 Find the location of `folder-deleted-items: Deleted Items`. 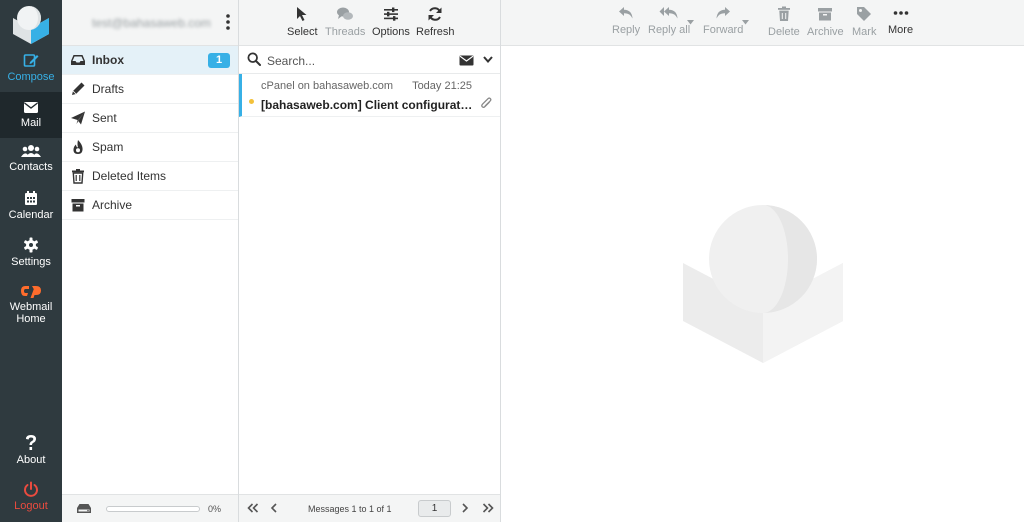

folder-deleted-items: Deleted Items is located at coordinates (150, 176).